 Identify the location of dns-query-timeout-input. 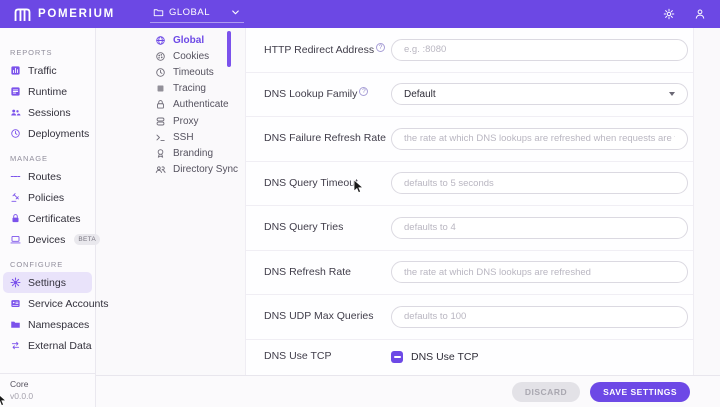
(539, 183).